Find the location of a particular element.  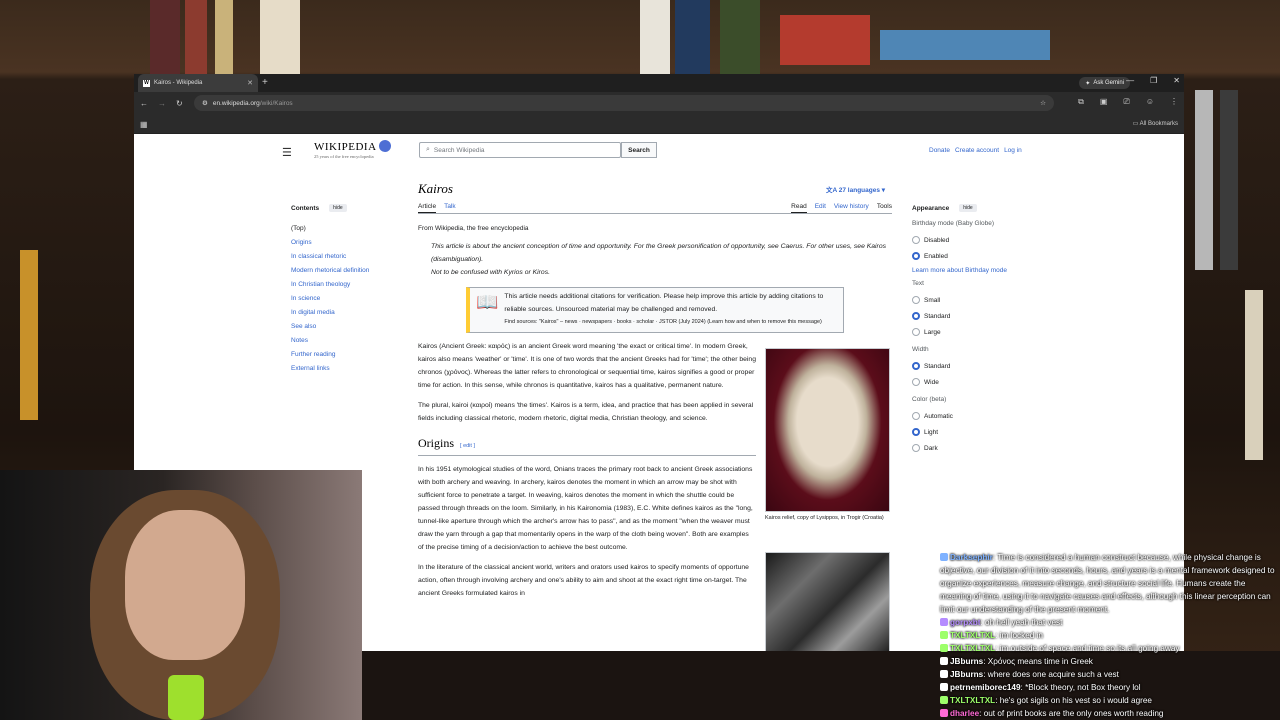

radio-label: Automatic is located at coordinates (938, 416).